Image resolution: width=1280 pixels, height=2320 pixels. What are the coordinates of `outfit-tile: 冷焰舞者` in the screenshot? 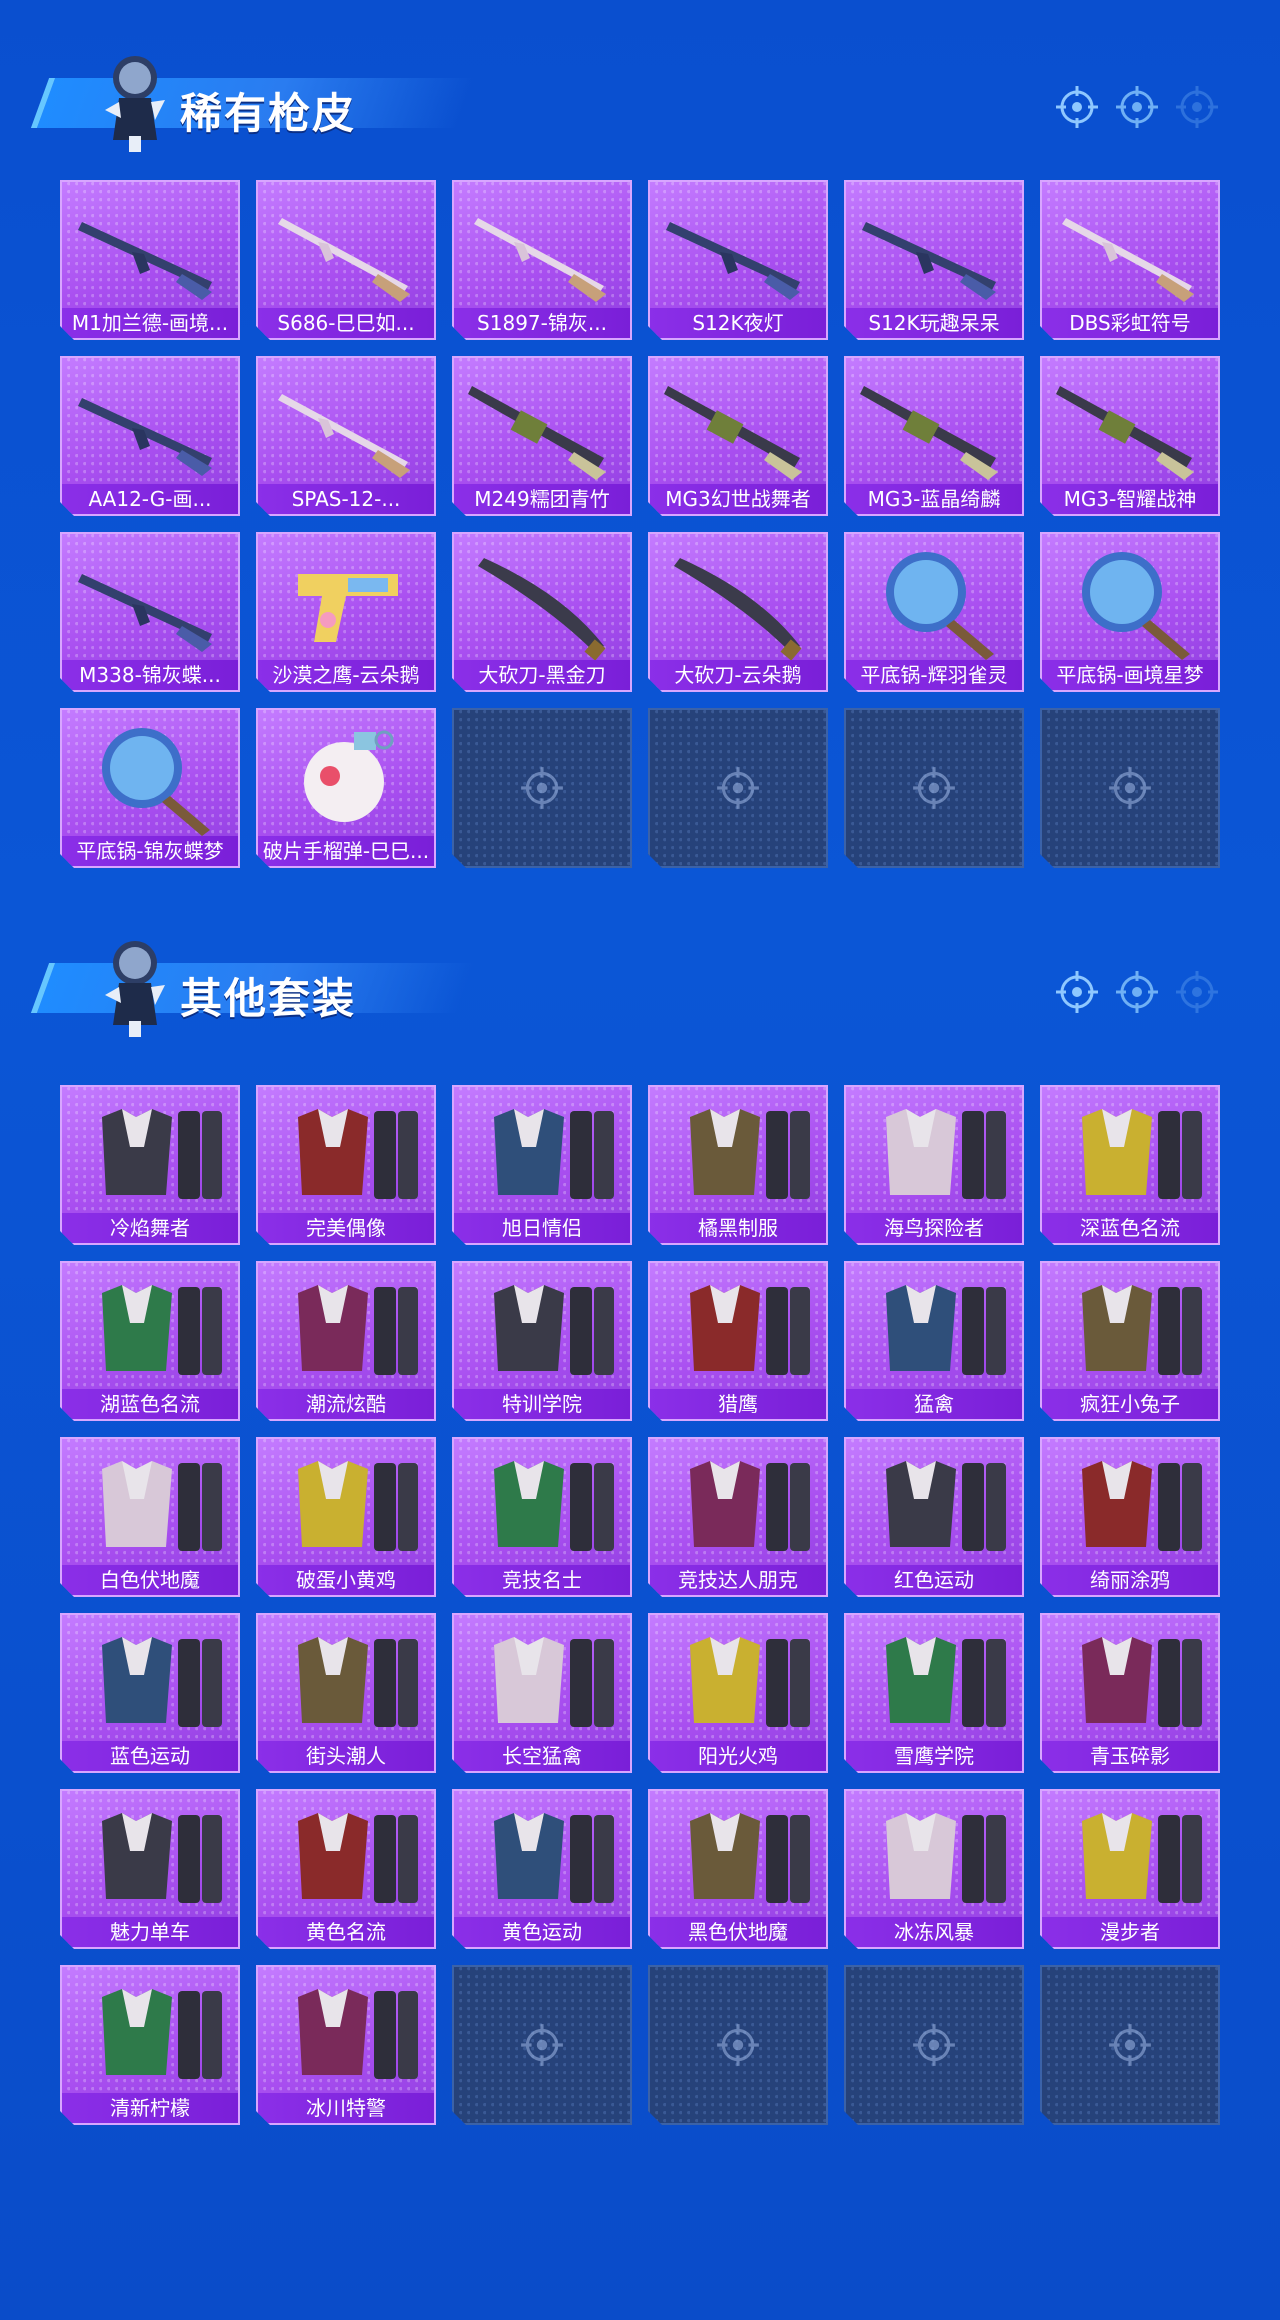 It's located at (150, 1165).